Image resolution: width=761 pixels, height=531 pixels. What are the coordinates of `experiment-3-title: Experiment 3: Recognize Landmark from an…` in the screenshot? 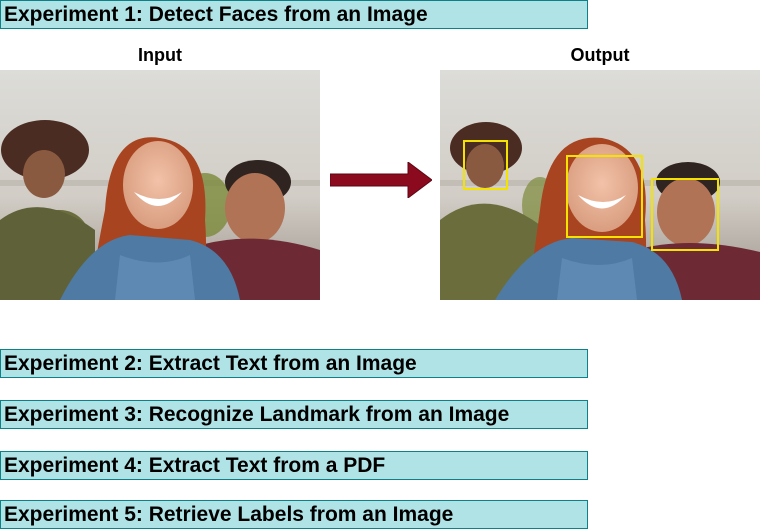 It's located at (257, 414).